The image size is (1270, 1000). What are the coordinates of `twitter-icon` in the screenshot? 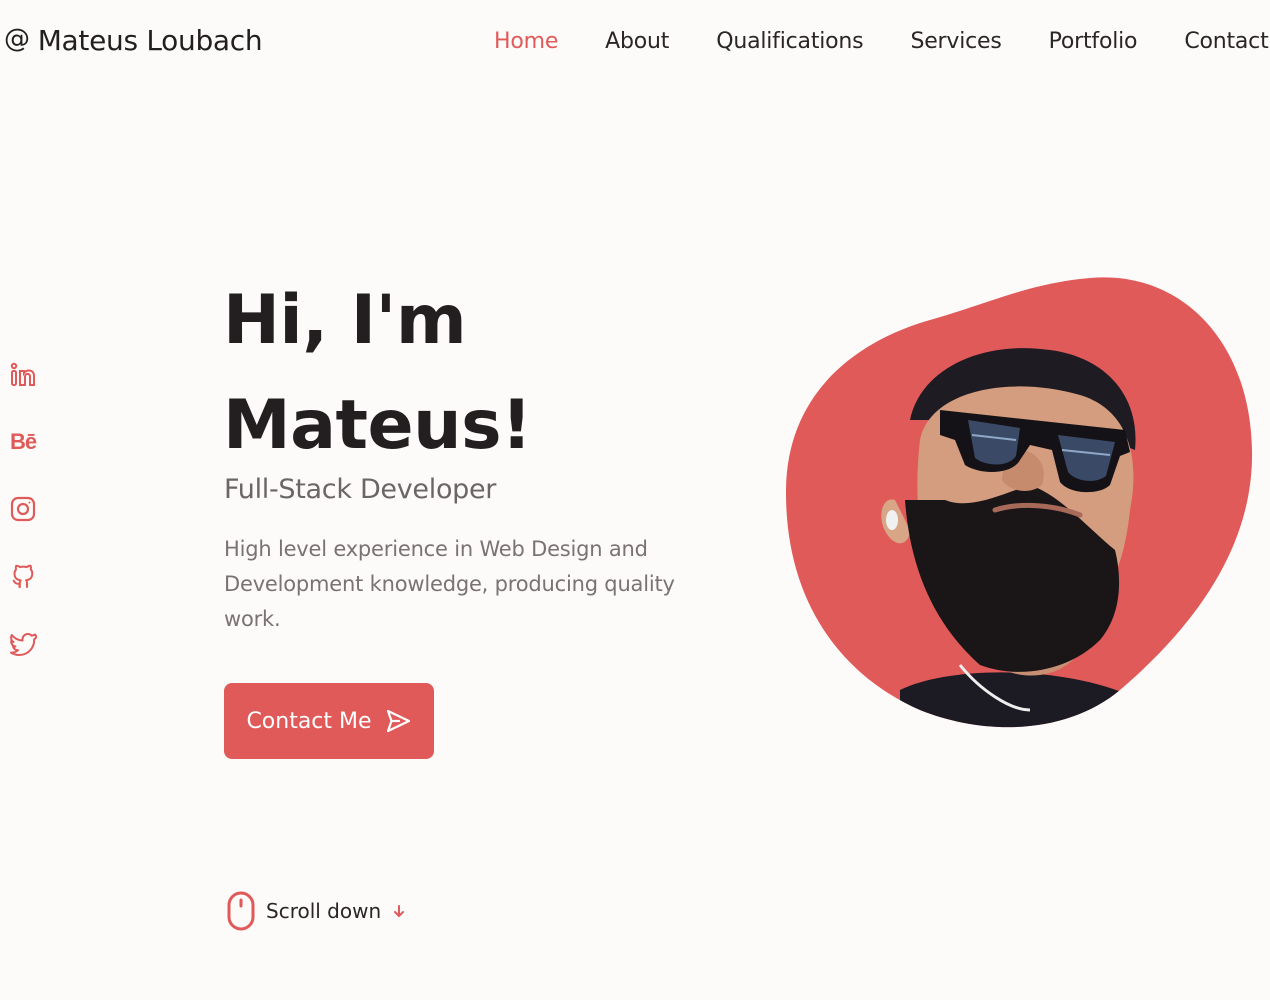 It's located at (23, 643).